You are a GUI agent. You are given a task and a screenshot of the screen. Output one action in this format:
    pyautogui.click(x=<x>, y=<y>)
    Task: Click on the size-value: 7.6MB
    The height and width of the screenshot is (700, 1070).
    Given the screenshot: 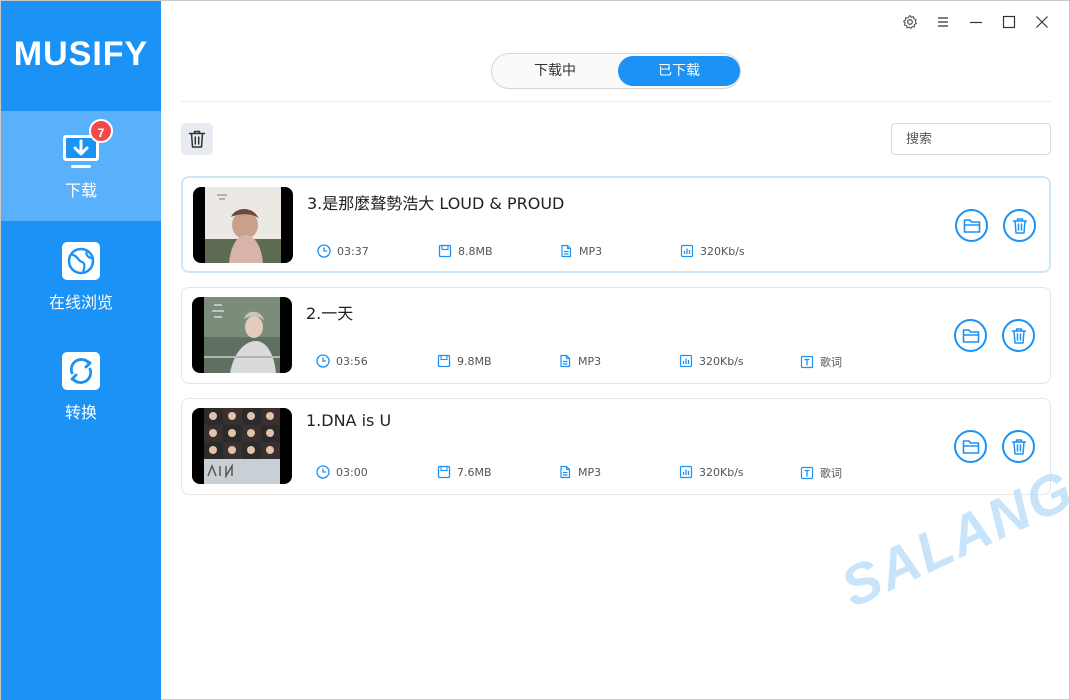 What is the action you would take?
    pyautogui.click(x=474, y=472)
    